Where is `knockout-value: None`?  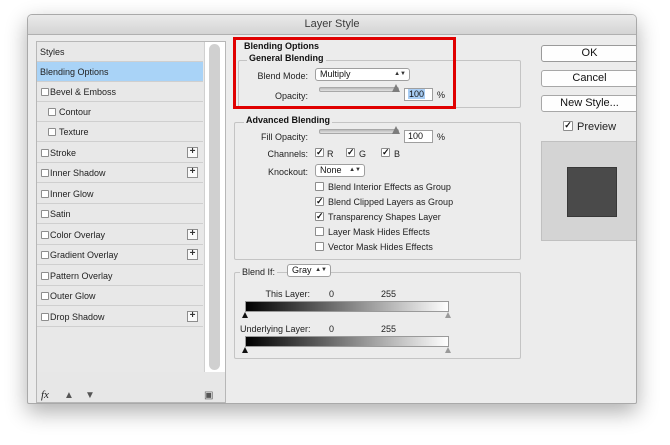
knockout-value: None is located at coordinates (331, 170).